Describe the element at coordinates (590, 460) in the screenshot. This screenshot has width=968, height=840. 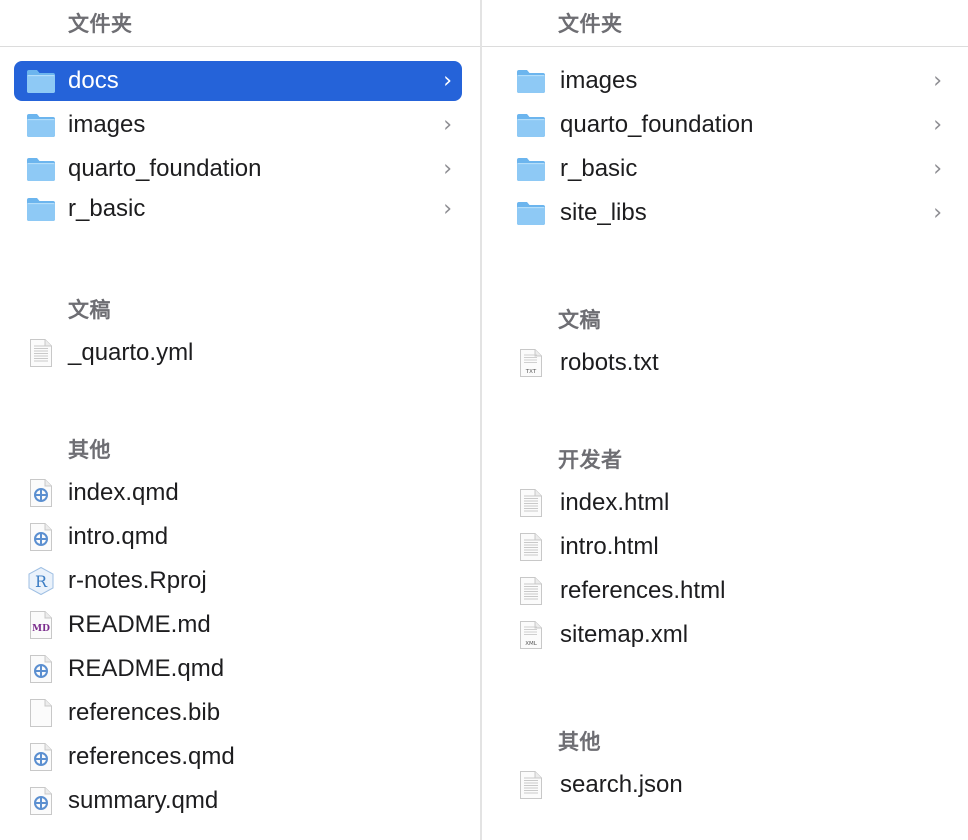
I see `section-title-developer: 开发者` at that location.